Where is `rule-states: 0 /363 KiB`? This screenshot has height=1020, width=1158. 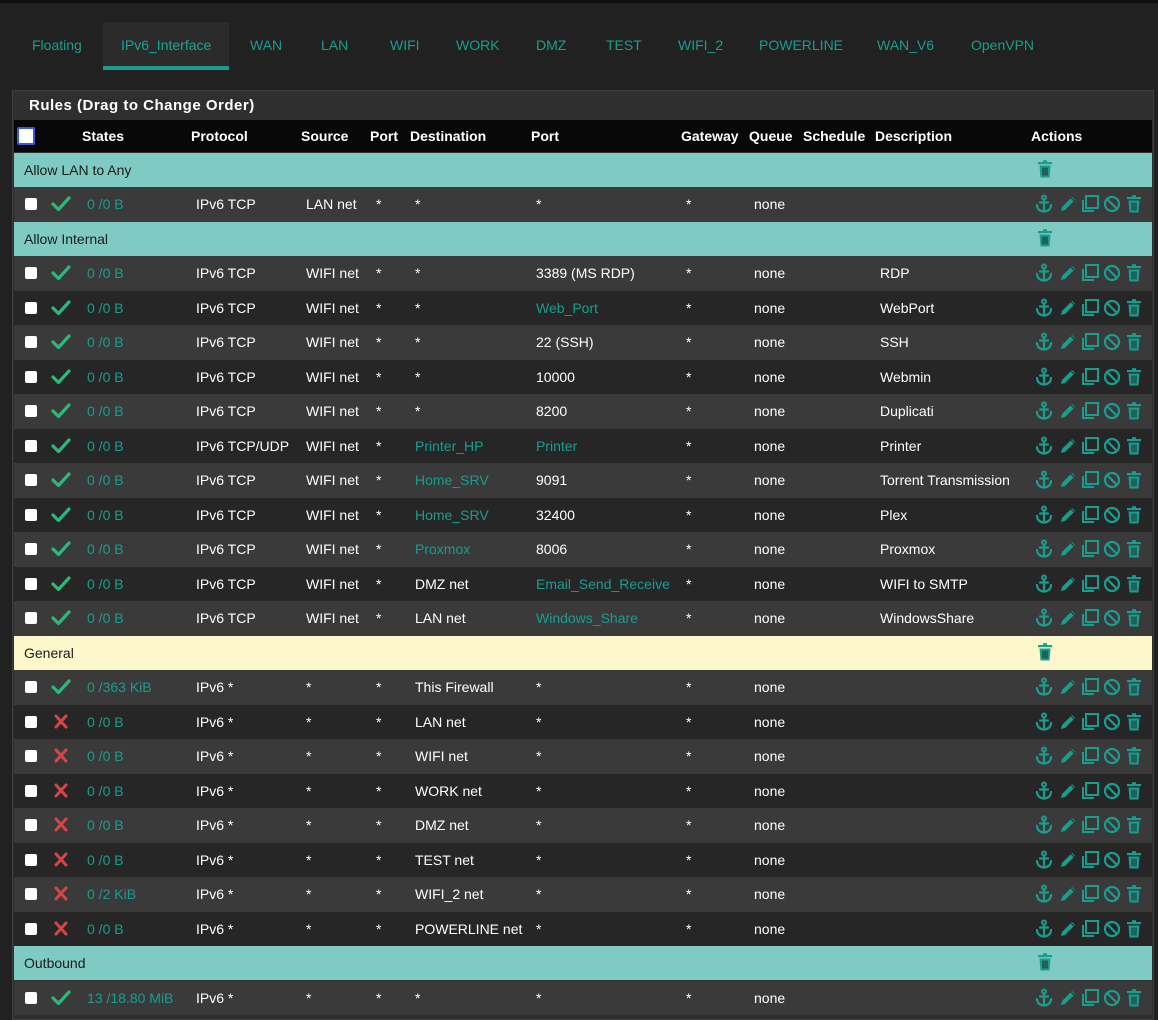
rule-states: 0 /363 KiB is located at coordinates (119, 687).